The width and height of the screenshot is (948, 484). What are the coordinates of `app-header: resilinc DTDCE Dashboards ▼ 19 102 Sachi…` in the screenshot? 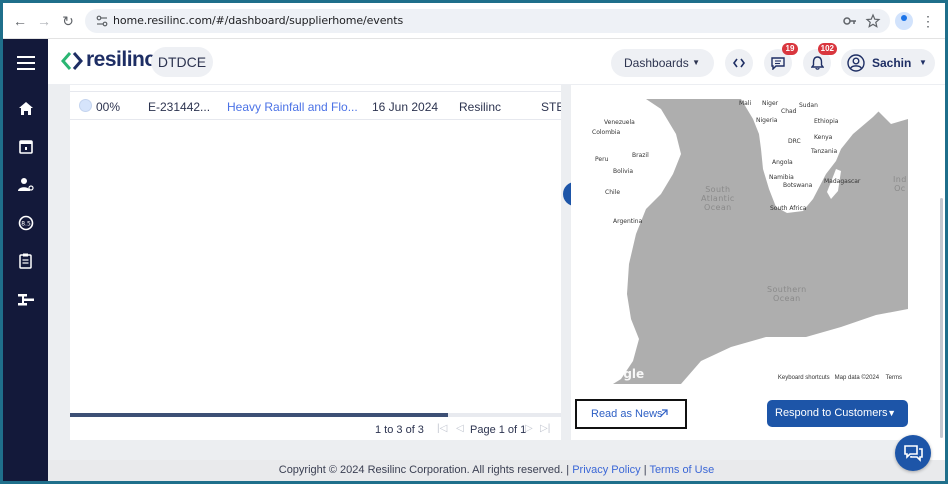 It's located at (496, 62).